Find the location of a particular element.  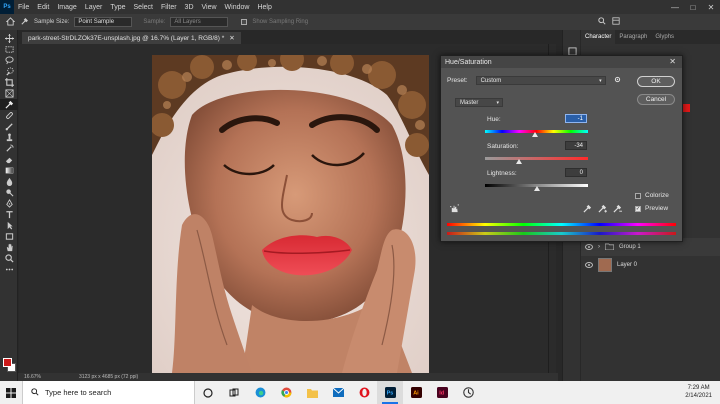

menu-file: File is located at coordinates (23, 7).